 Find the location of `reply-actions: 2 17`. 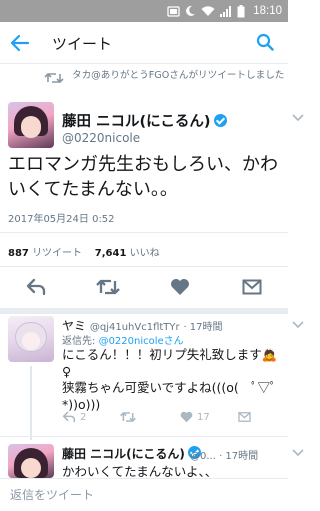

reply-actions: 2 17 is located at coordinates (172, 420).